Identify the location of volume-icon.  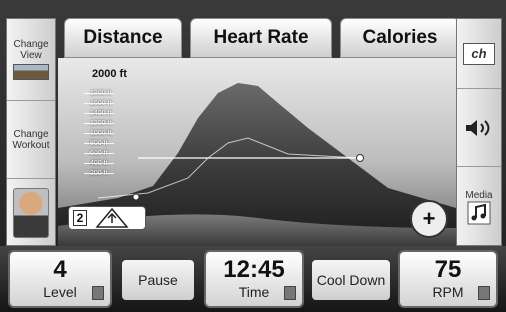
(478, 127).